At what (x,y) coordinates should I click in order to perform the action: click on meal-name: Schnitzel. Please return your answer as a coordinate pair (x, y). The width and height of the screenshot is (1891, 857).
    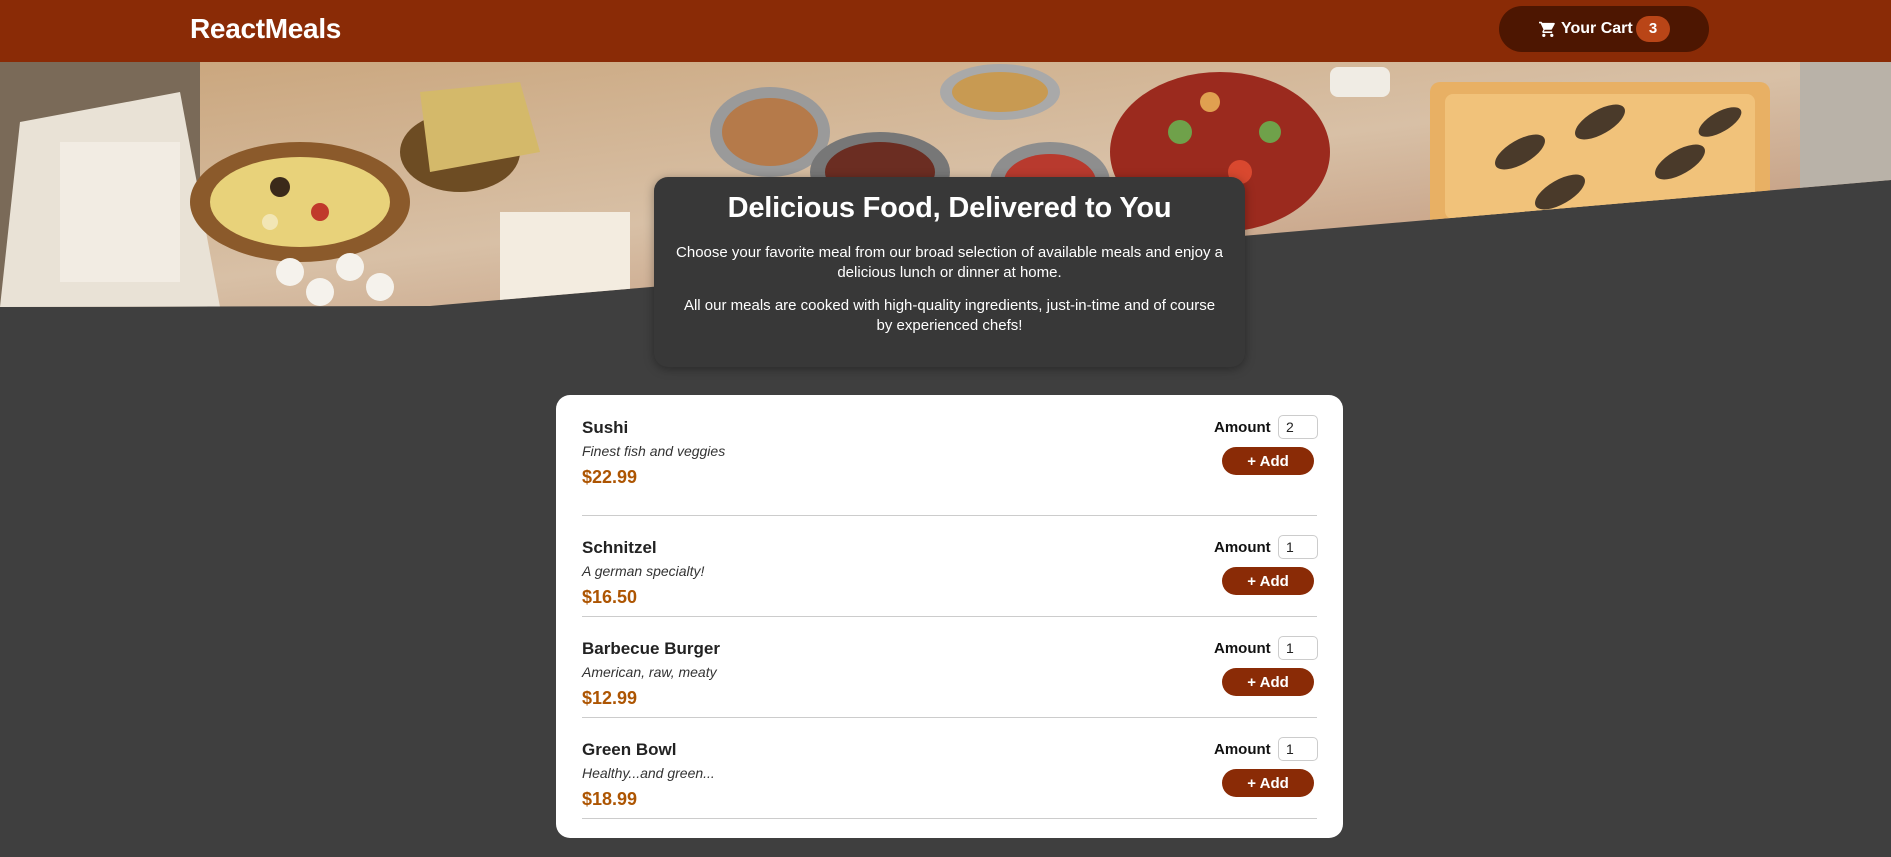
    Looking at the image, I should click on (619, 547).